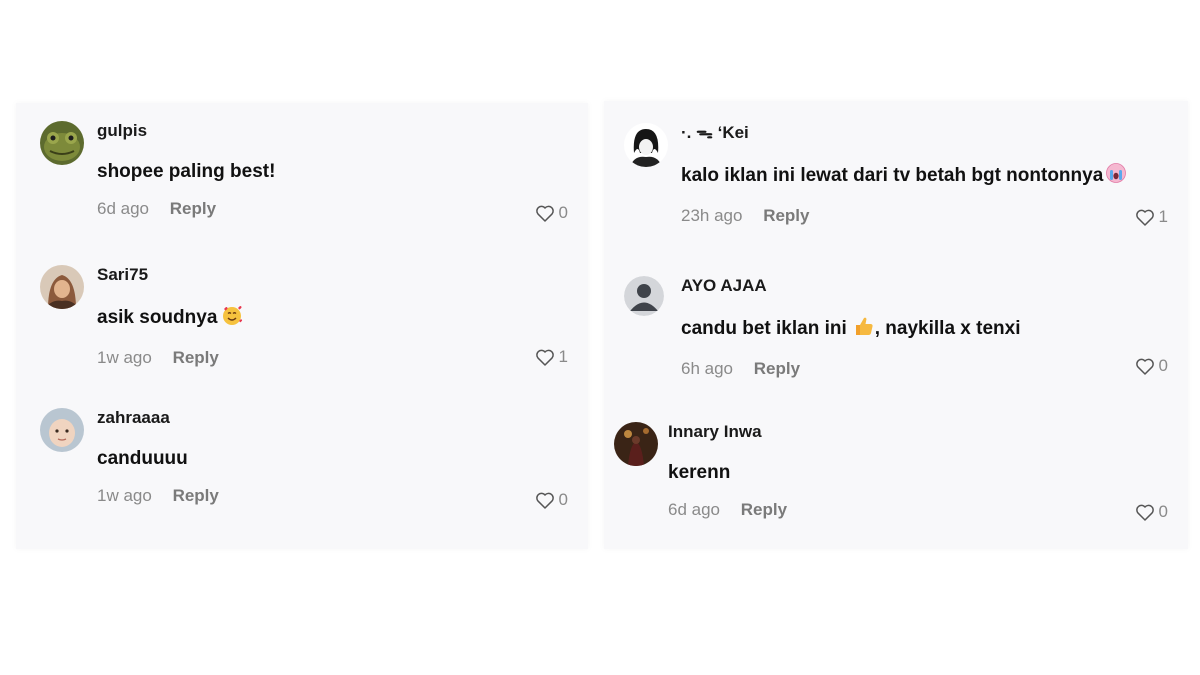 This screenshot has height=675, width=1200. I want to click on comment-text-content: candu bet iklan ini, so click(764, 328).